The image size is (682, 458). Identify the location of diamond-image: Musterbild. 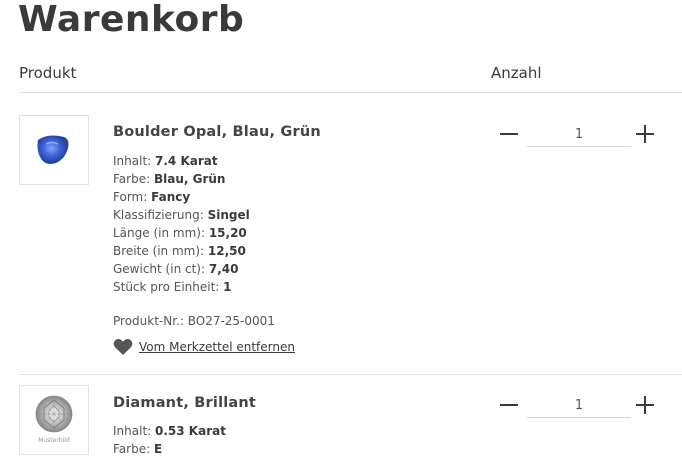
(54, 419).